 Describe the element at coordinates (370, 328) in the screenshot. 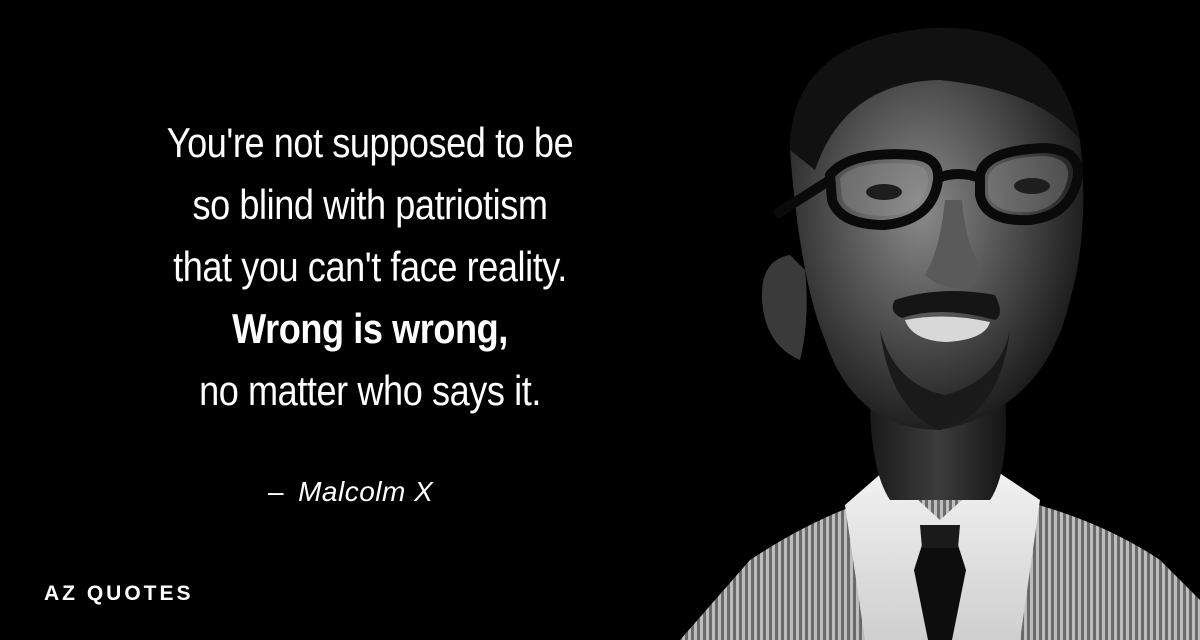

I see `quote-line-4-emphasis: Wrong is wrong,` at that location.